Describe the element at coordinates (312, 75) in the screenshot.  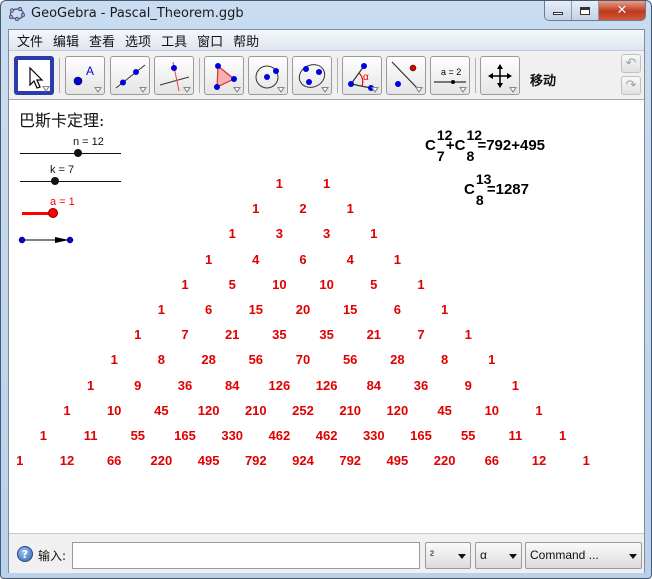
I see `conic-tool-button` at that location.